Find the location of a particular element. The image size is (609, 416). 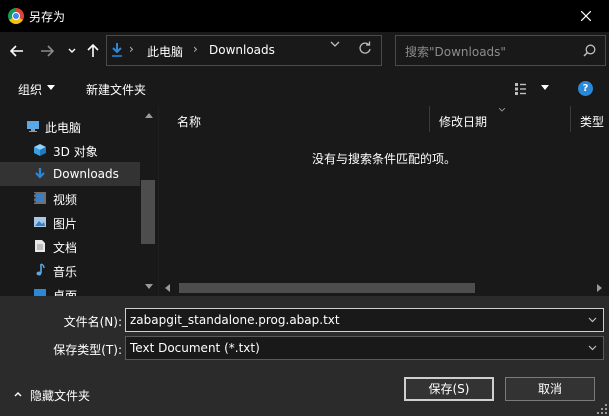

column-header-date: 修改日期 is located at coordinates (500, 119).